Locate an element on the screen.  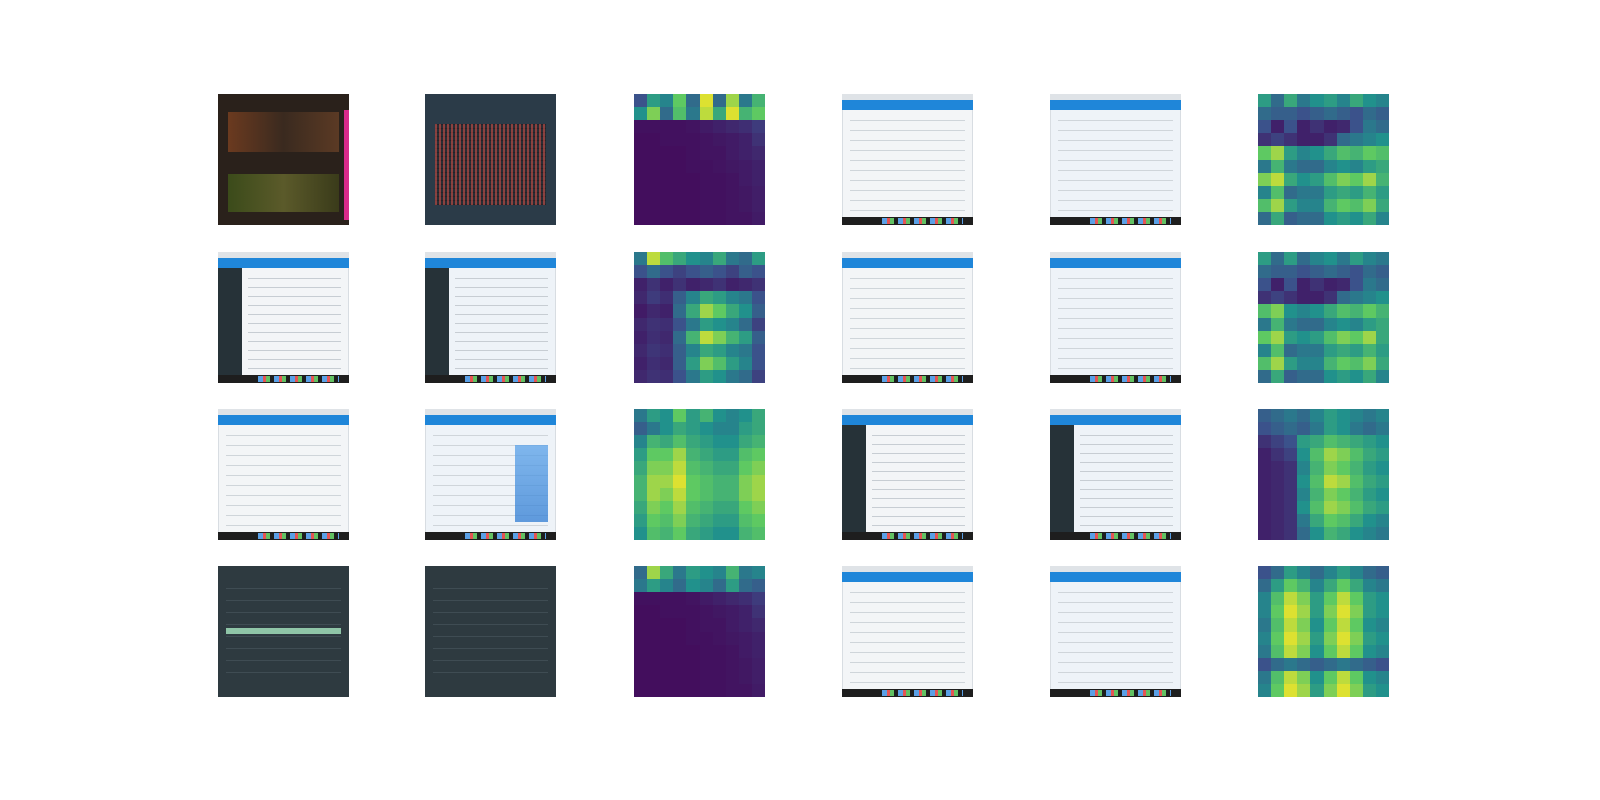
heatmap-cell-r7-c5 is located at coordinates (706, 192).